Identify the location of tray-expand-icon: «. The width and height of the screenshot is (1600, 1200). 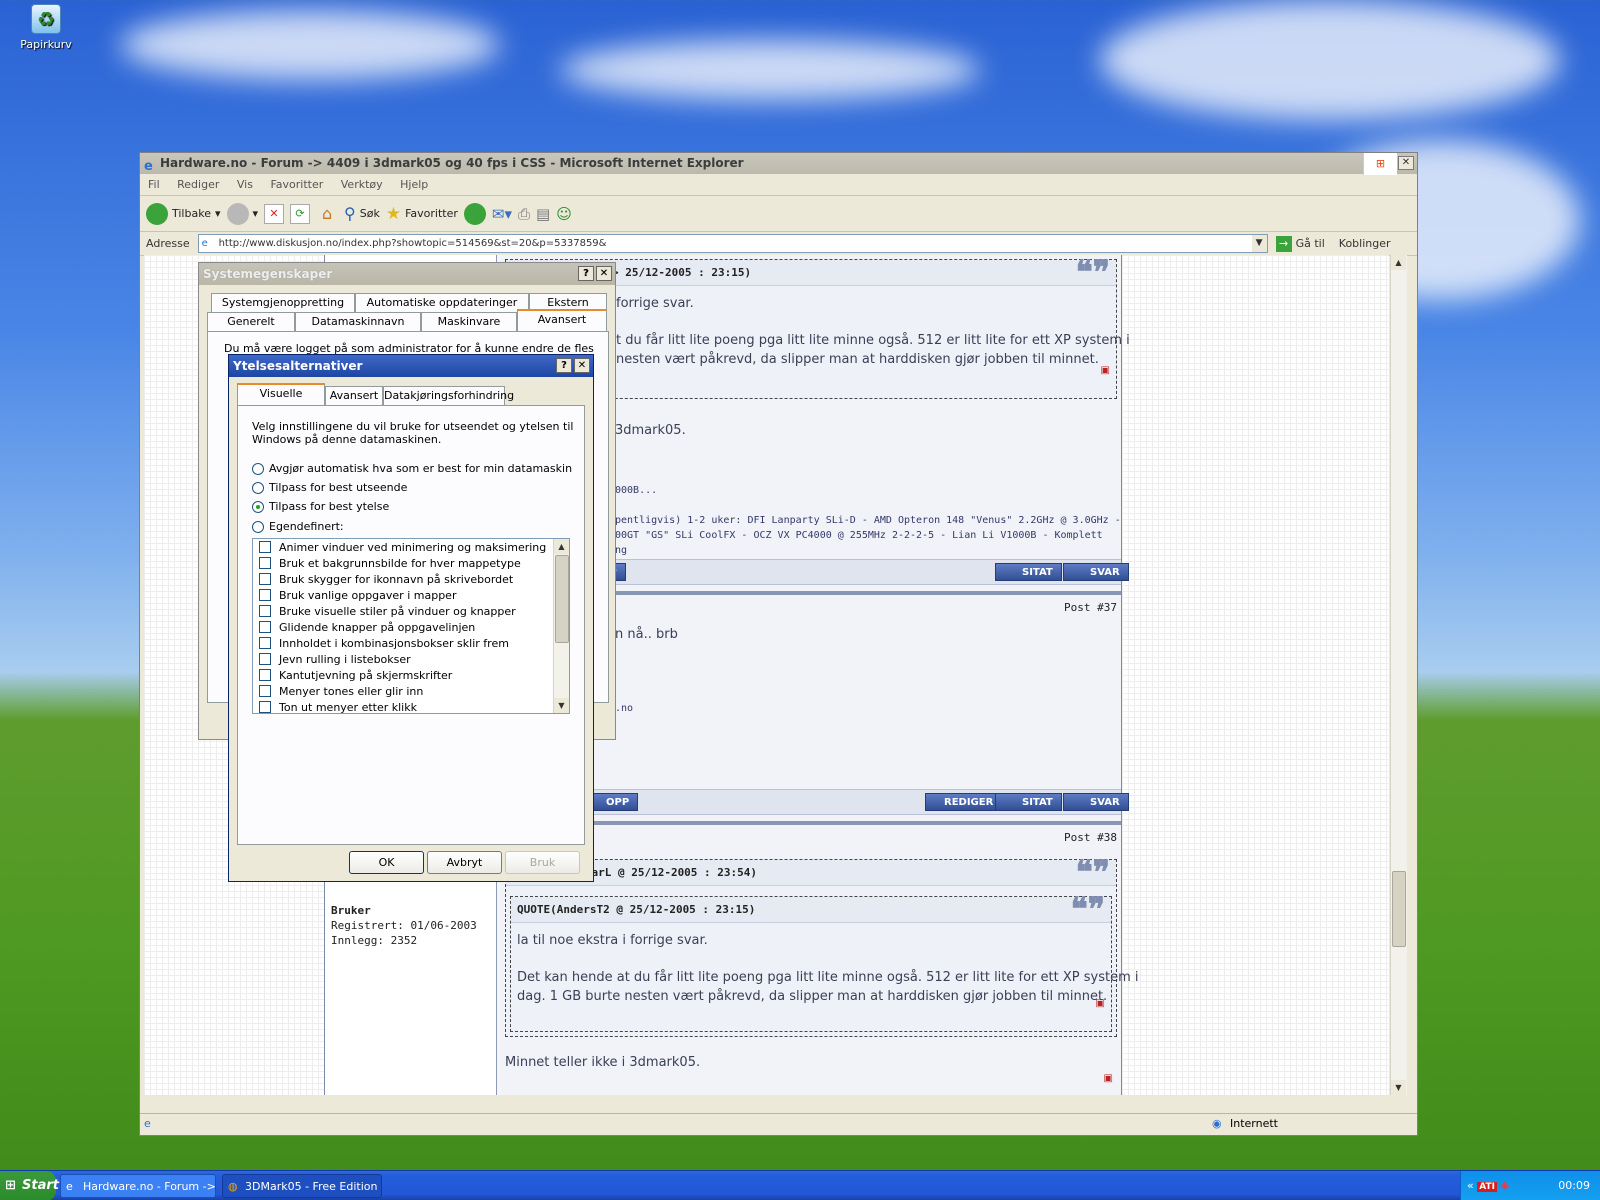
(1470, 1185).